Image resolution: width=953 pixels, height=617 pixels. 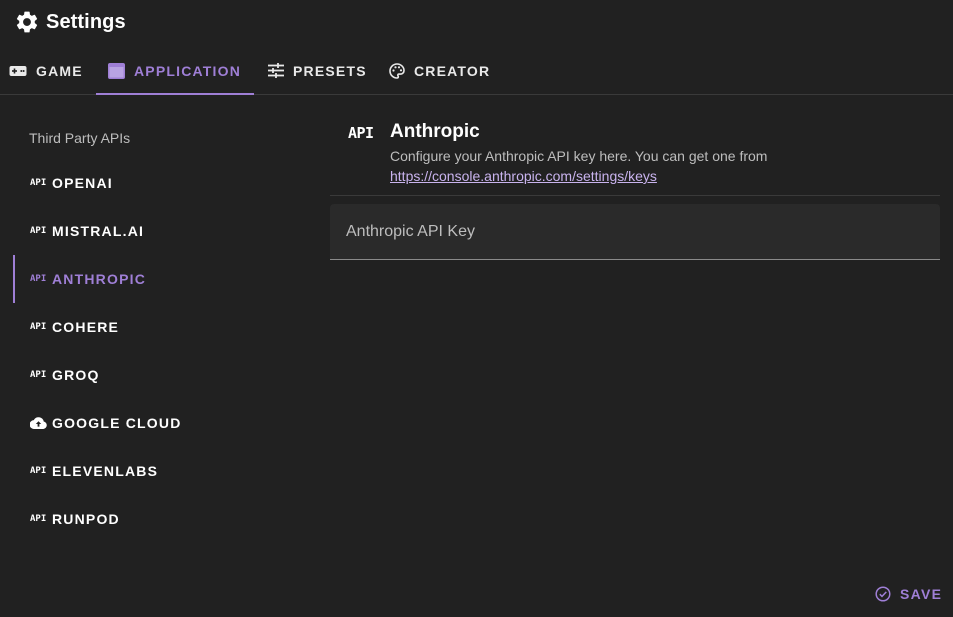 What do you see at coordinates (86, 21) in the screenshot?
I see `page-title: Settings` at bounding box center [86, 21].